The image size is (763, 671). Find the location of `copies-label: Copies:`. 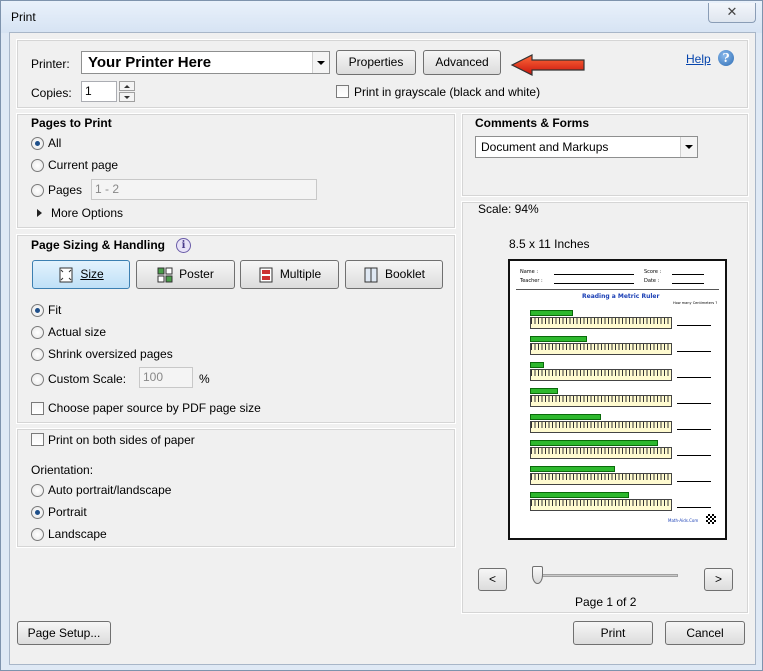

copies-label: Copies: is located at coordinates (51, 93).